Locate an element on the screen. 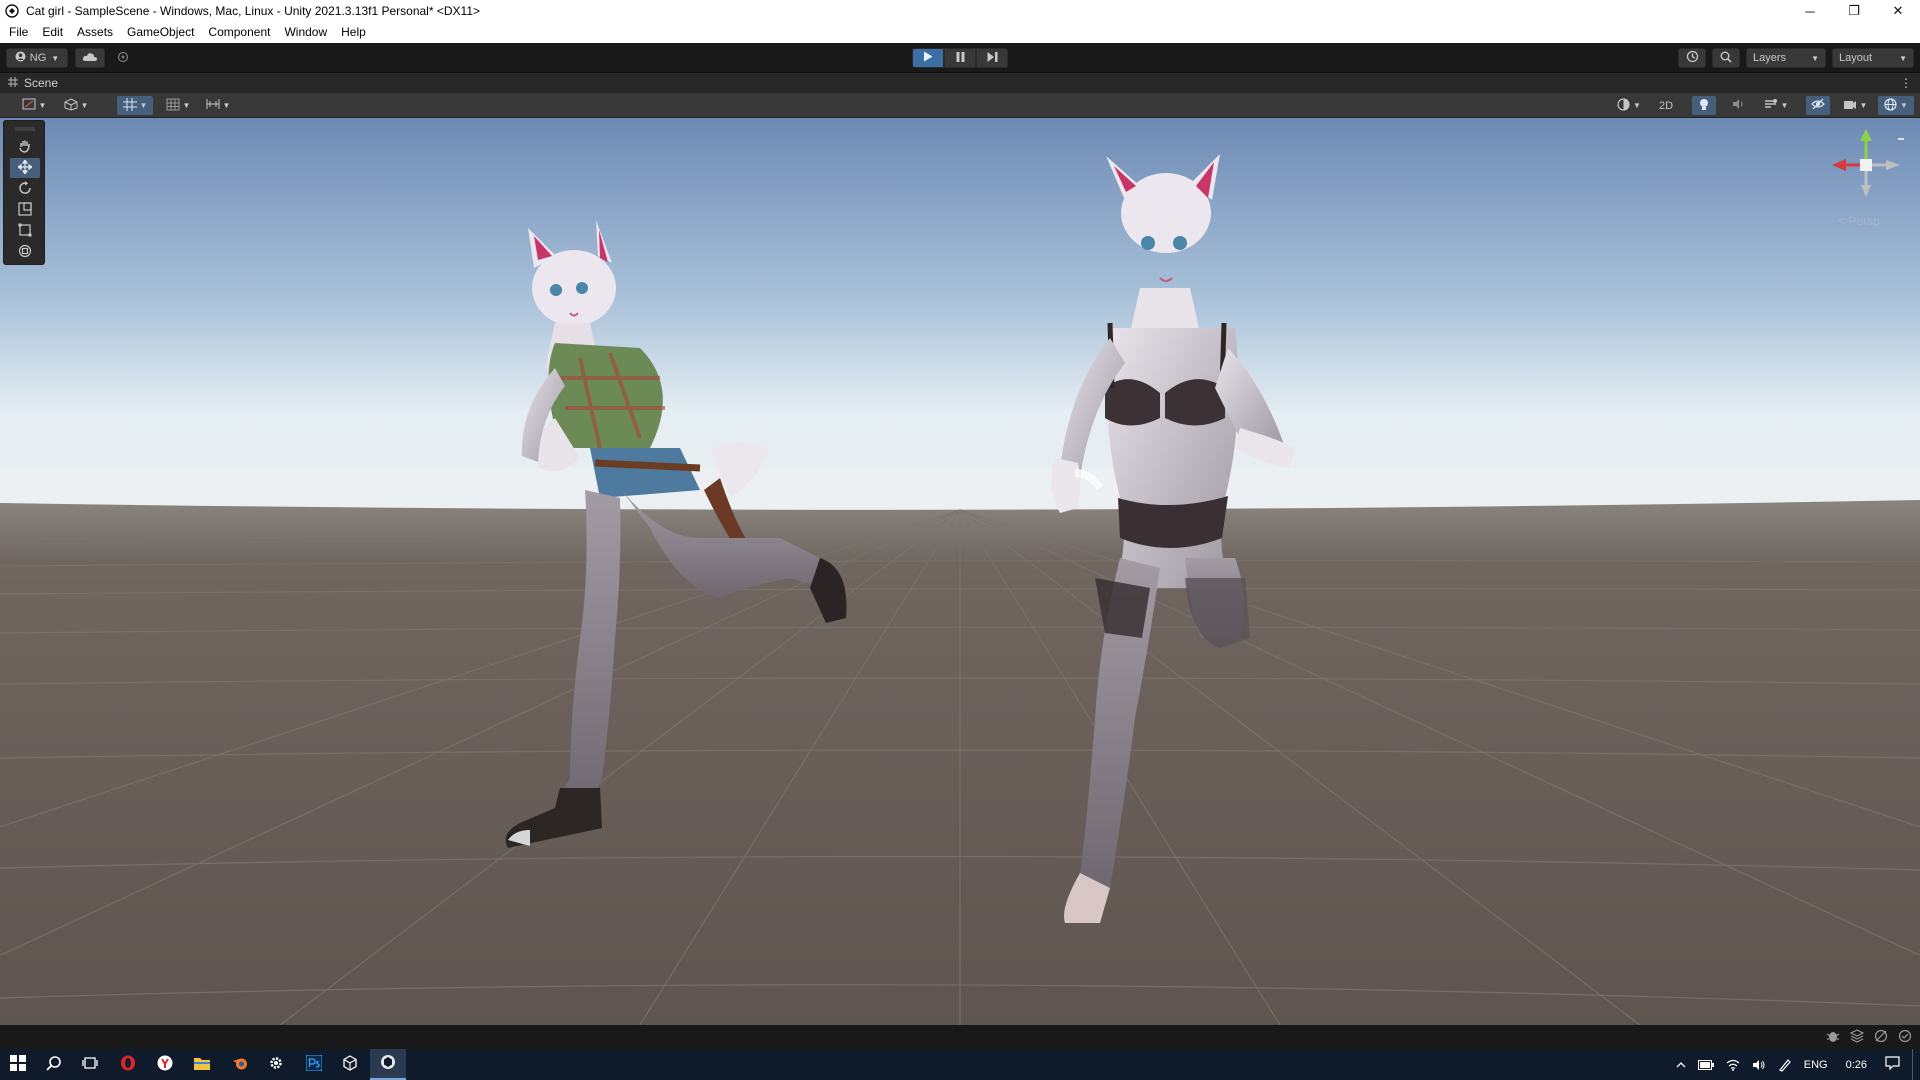 The height and width of the screenshot is (1080, 1920). task-view-button is located at coordinates (90, 1064).